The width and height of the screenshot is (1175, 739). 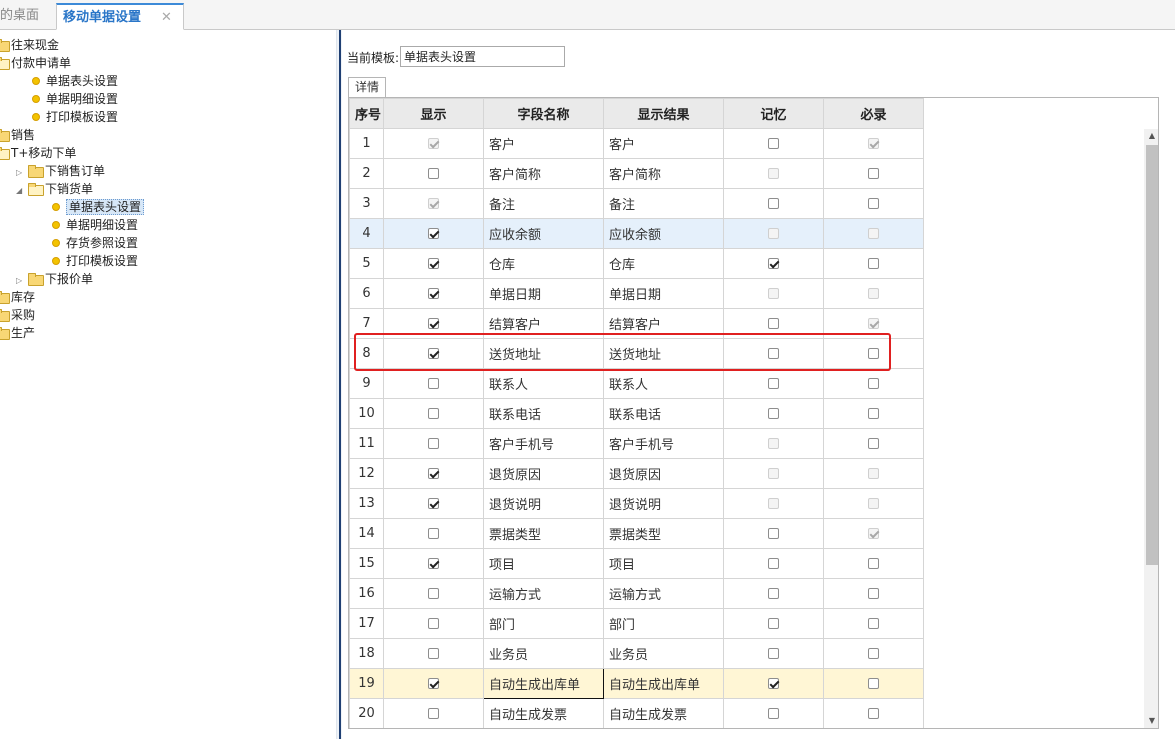 I want to click on display-result-cell: 结算客户, so click(x=663, y=323).